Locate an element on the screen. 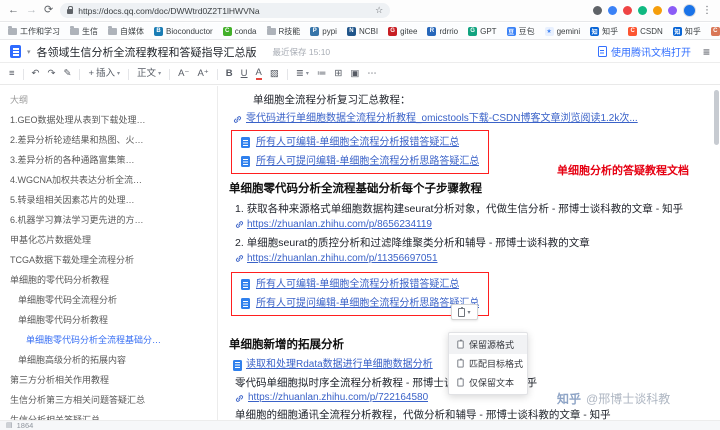 The image size is (720, 430). bookmark-item: N NCBI is located at coordinates (362, 31).